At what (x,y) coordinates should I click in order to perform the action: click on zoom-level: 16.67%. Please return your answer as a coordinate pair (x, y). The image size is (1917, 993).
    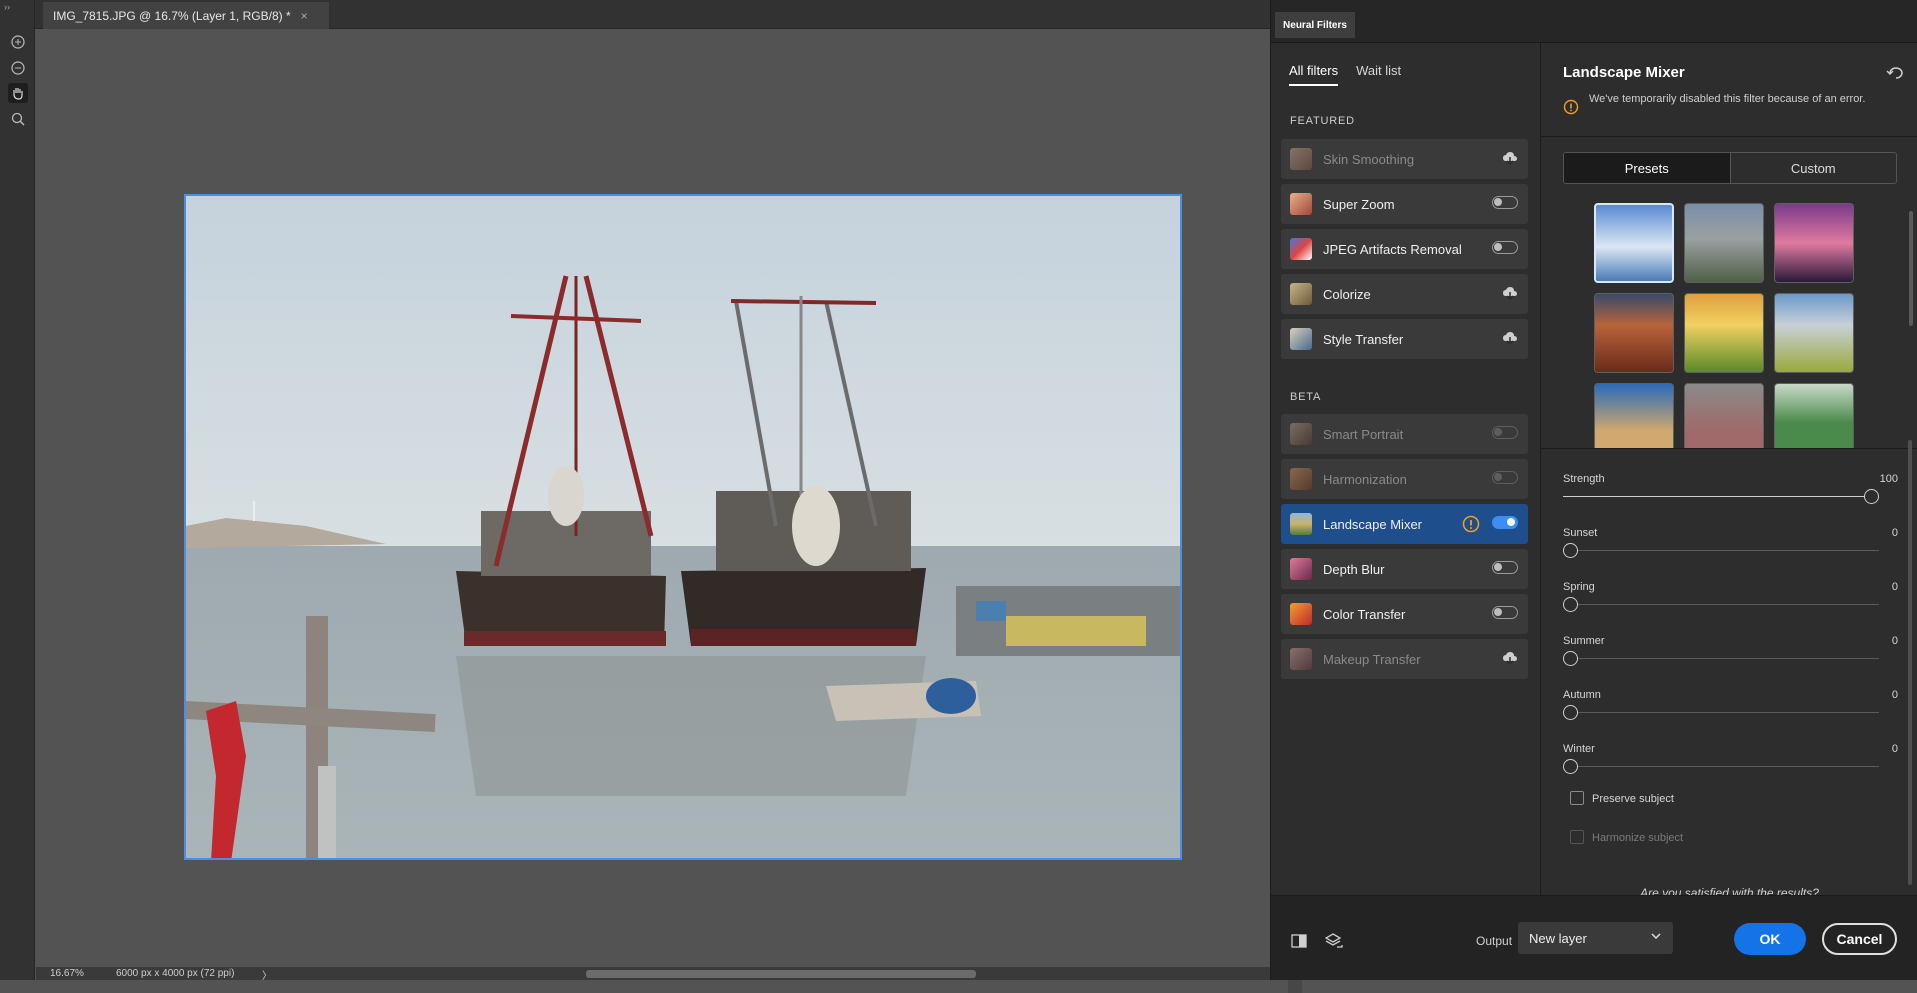
    Looking at the image, I should click on (67, 973).